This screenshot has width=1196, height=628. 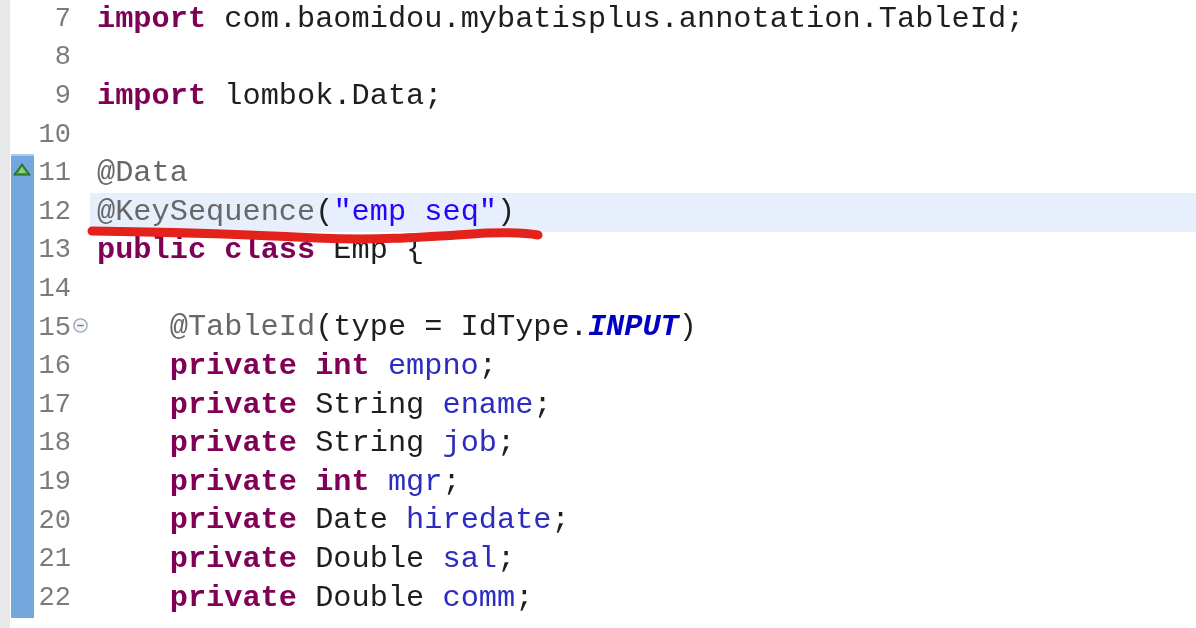 I want to click on line-number: 22, so click(x=54, y=598).